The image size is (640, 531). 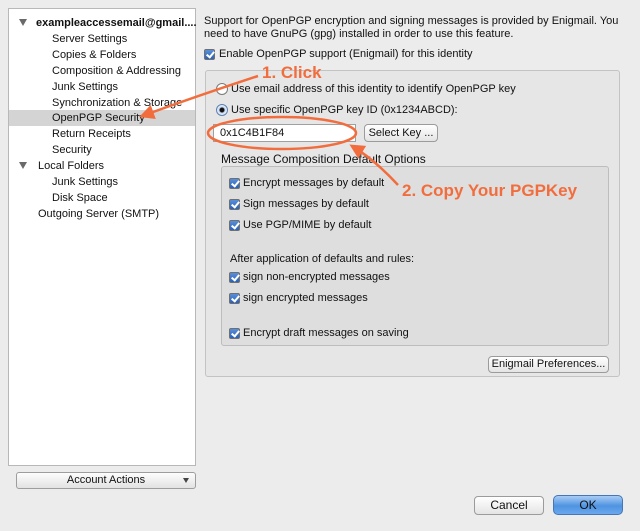 I want to click on arrow-to-key-field, so click(x=374, y=165).